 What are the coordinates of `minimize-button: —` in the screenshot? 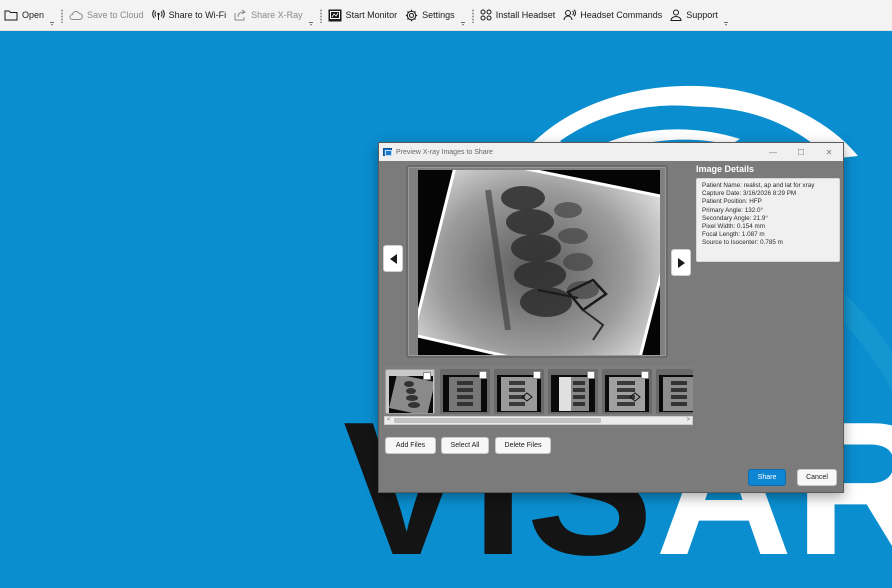 It's located at (773, 152).